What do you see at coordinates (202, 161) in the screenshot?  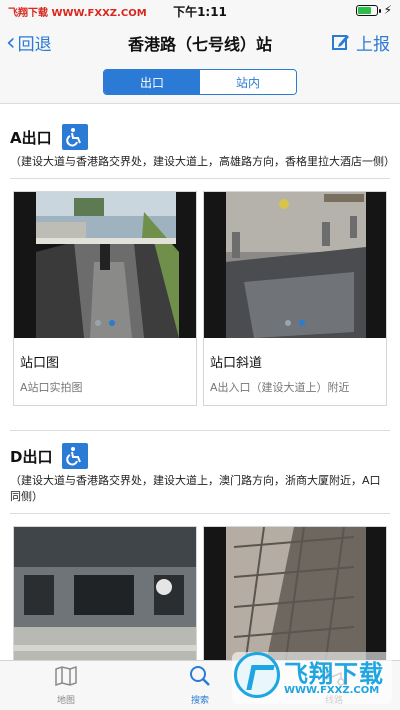 I see `exit-a-description: （建设大道与香港路交界处，建设大道上，高雄路方向，香格里拉大酒店一侧）` at bounding box center [202, 161].